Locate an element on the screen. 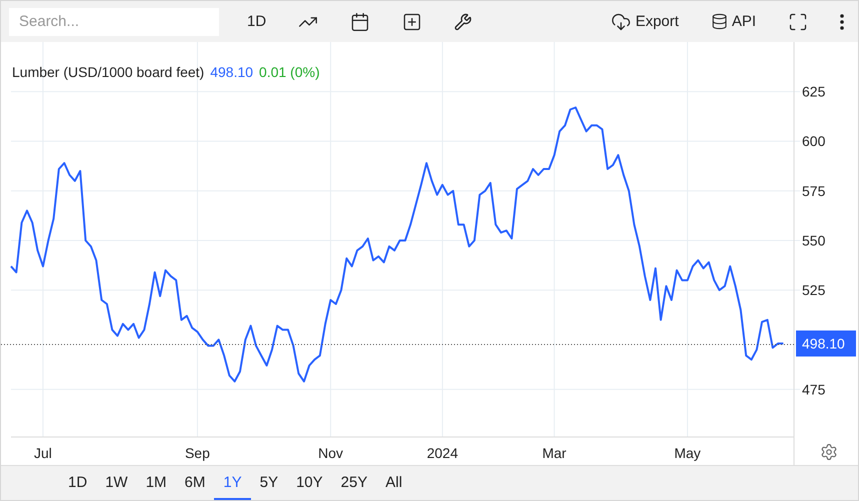 This screenshot has height=501, width=859. current-price: 498.10 is located at coordinates (232, 72).